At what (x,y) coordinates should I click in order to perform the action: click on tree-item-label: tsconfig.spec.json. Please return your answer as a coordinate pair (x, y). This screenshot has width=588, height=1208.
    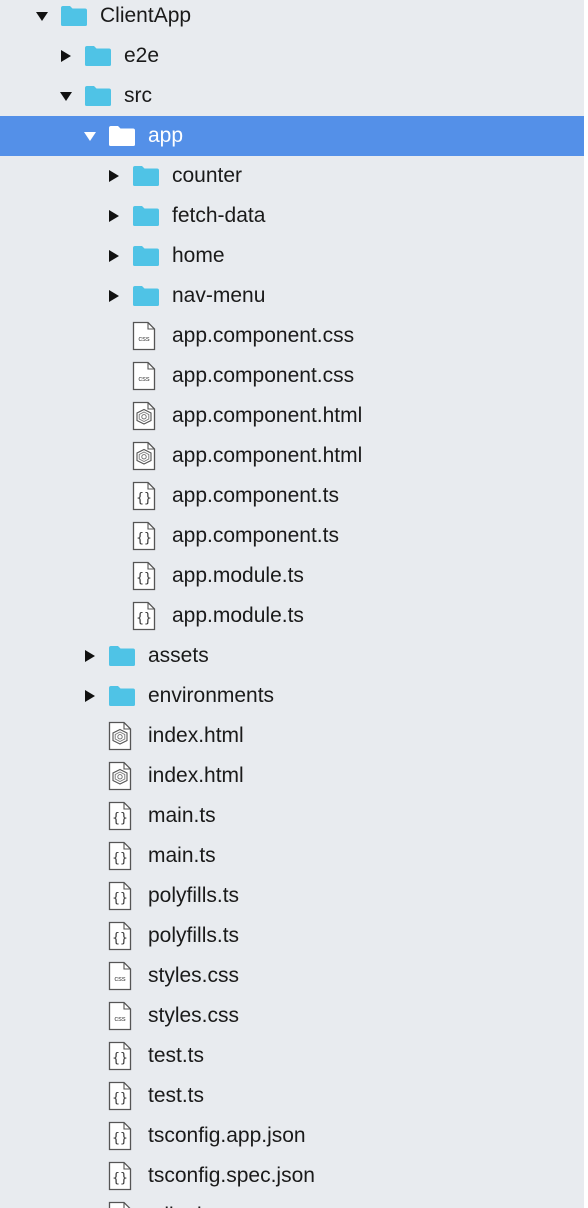
    Looking at the image, I should click on (231, 1175).